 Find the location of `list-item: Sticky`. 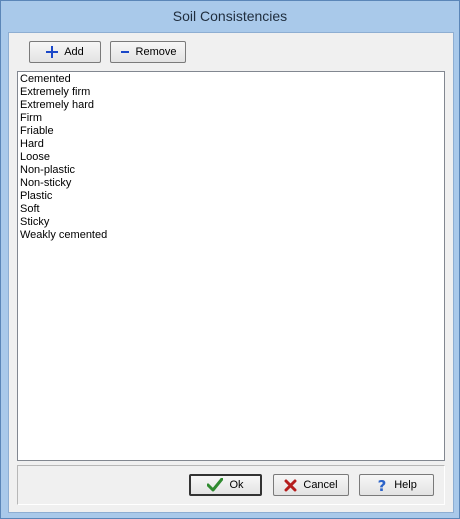

list-item: Sticky is located at coordinates (231, 222).